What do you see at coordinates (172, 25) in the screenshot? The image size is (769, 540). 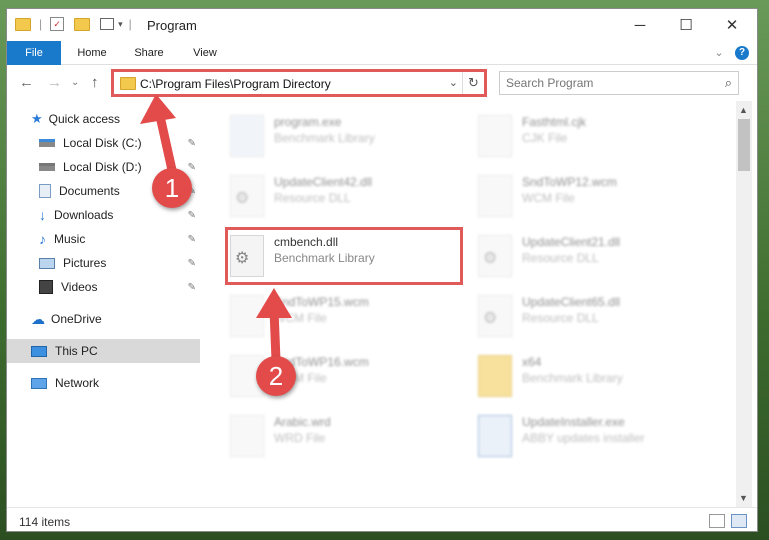 I see `window-title: Program` at bounding box center [172, 25].